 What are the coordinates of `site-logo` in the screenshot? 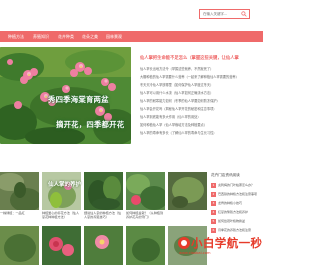 It's located at (38, 15).